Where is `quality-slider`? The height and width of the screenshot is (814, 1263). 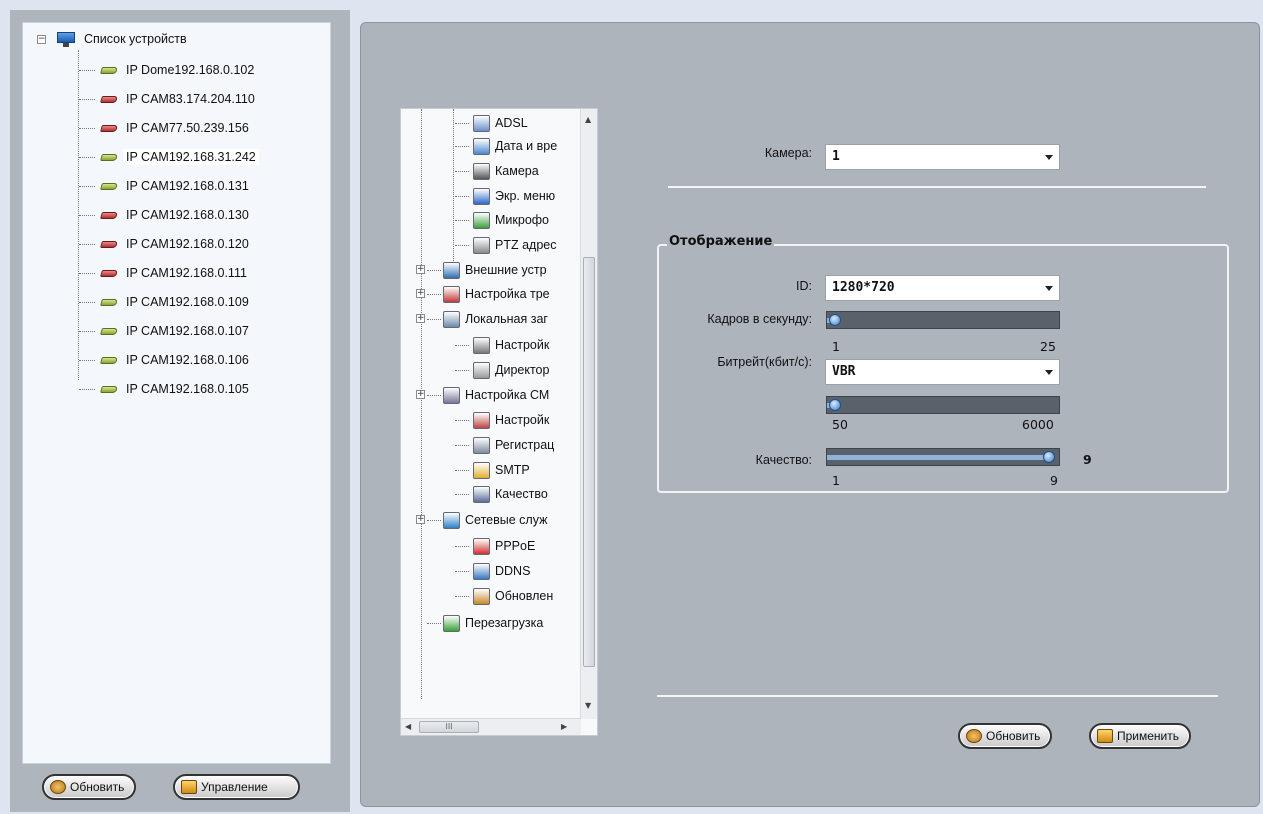
quality-slider is located at coordinates (943, 457).